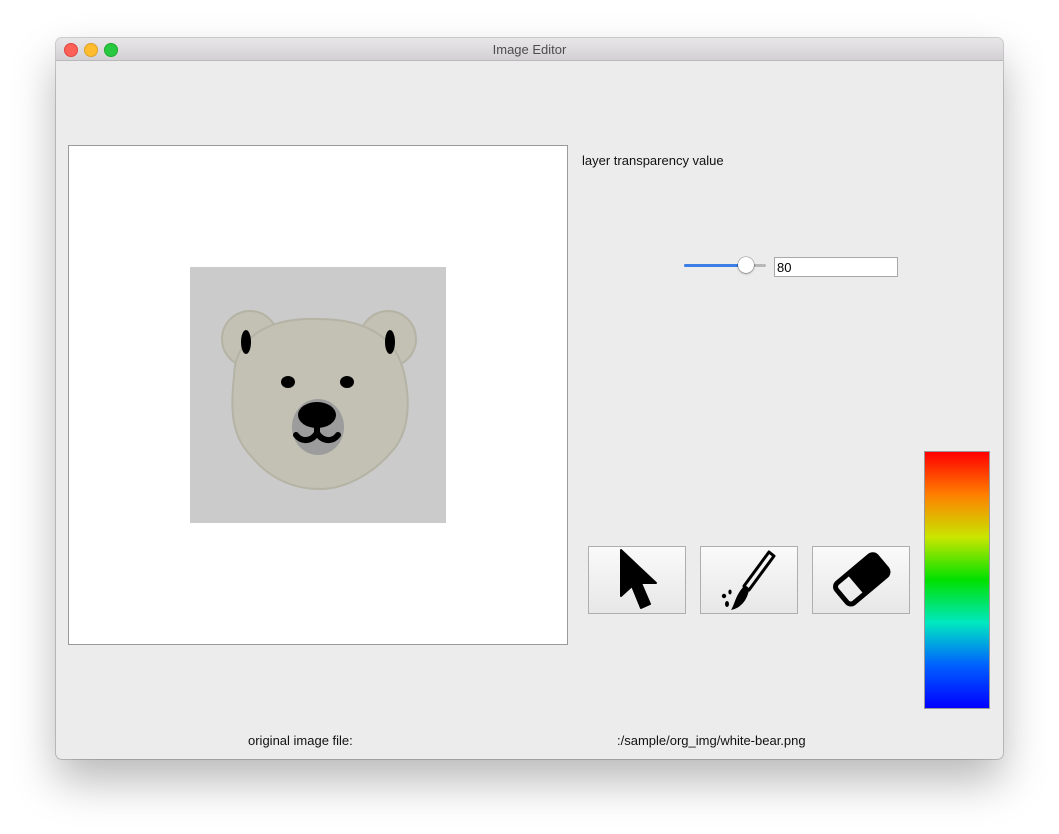 The height and width of the screenshot is (834, 1059). I want to click on transparency-slider, so click(724, 265).